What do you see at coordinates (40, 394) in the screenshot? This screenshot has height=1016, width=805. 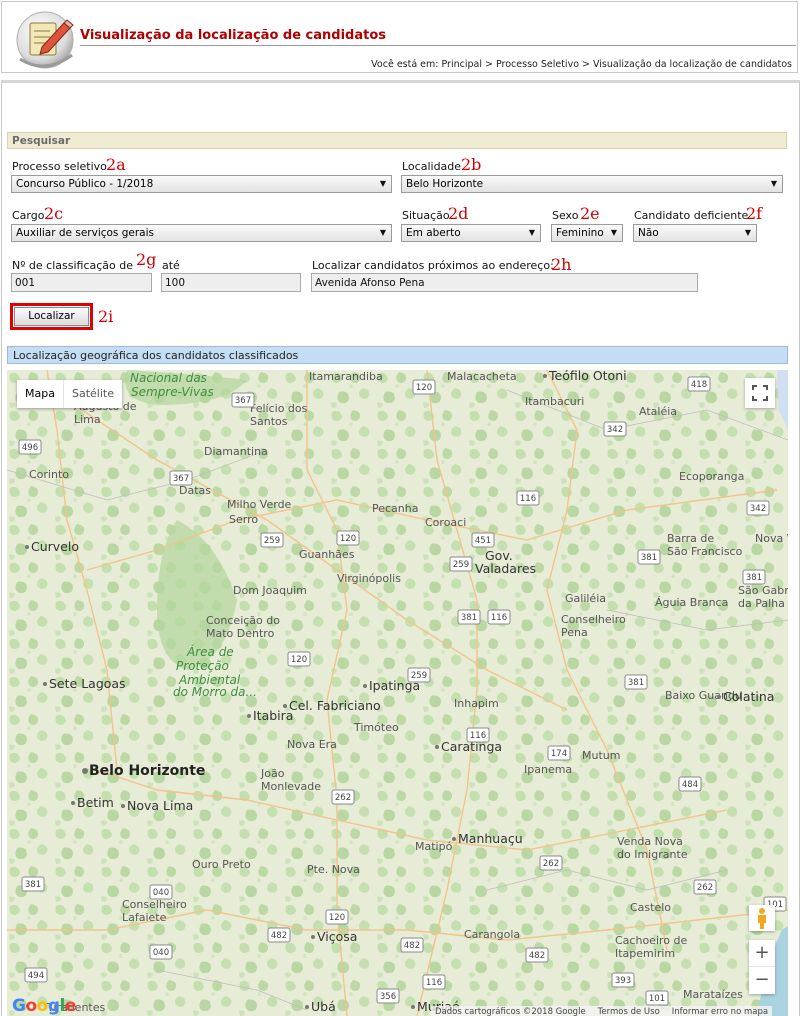 I see `map-type-map-button: Mapa` at bounding box center [40, 394].